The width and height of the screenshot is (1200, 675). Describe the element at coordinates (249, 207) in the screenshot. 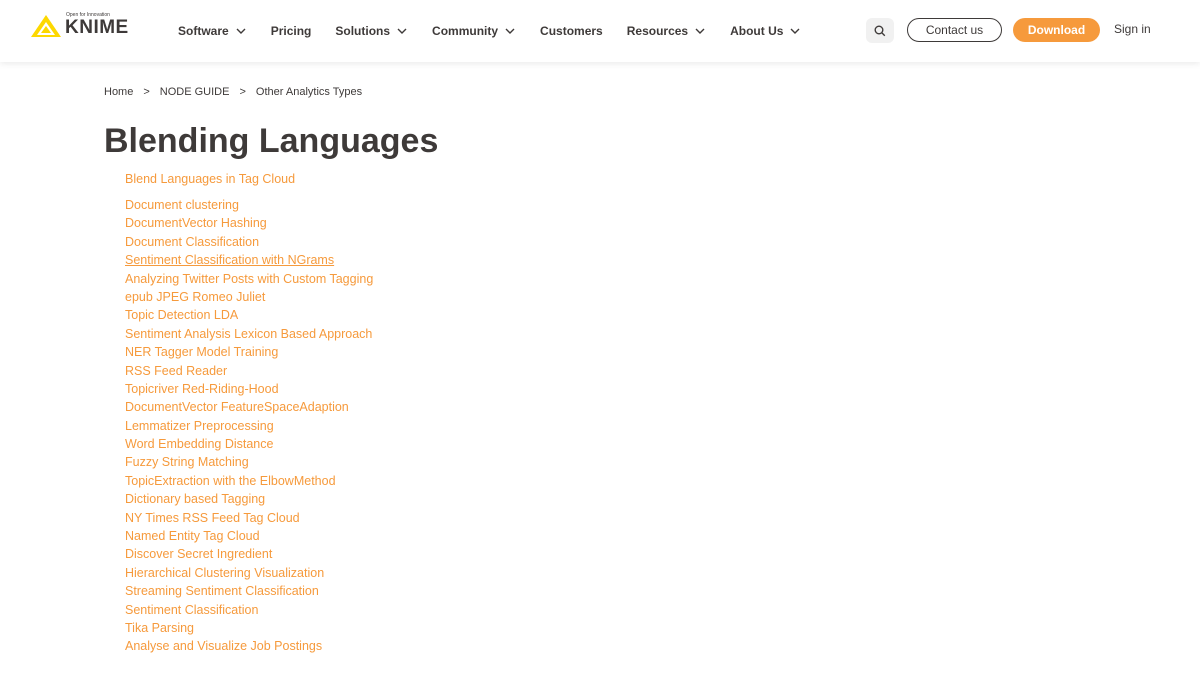

I see `list-item: Document clustering` at that location.